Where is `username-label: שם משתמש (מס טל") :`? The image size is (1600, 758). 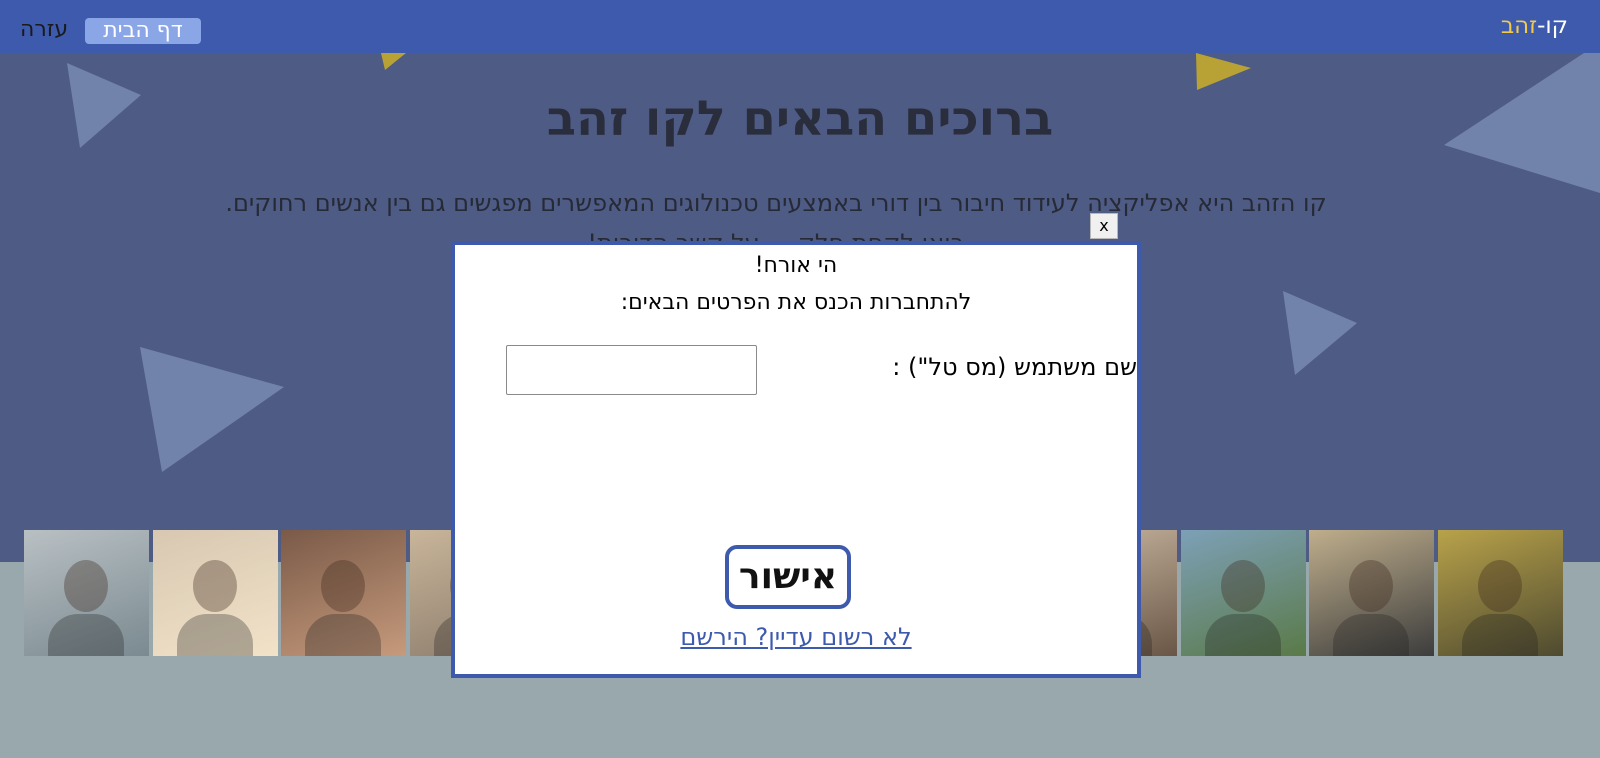 username-label: שם משתמש (מס טל") : is located at coordinates (1014, 367).